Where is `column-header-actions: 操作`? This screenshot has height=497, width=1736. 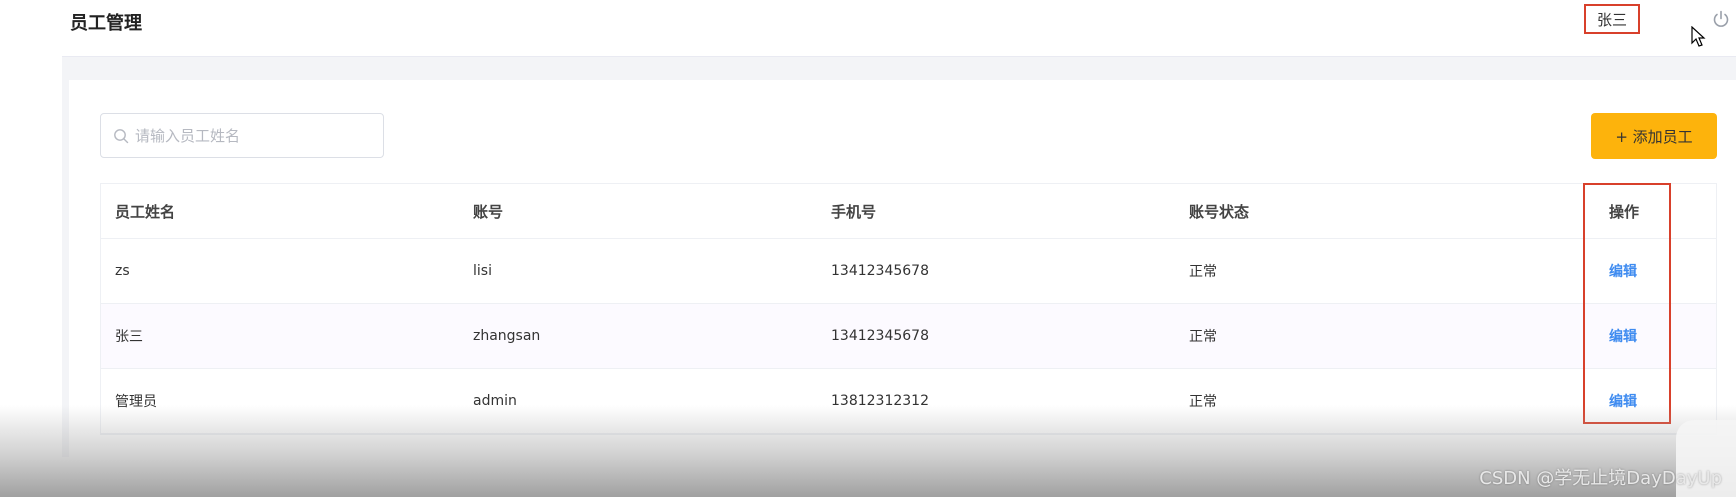
column-header-actions: 操作 is located at coordinates (1624, 211).